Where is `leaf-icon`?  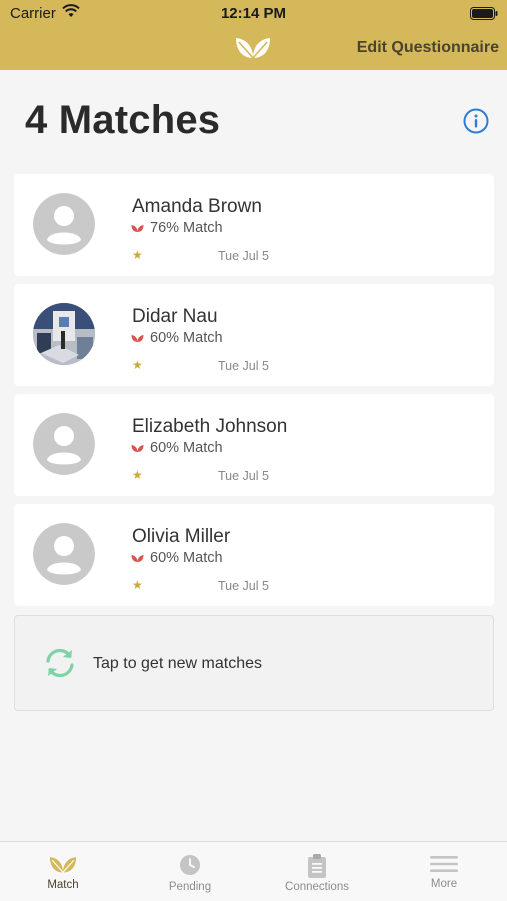 leaf-icon is located at coordinates (63, 866).